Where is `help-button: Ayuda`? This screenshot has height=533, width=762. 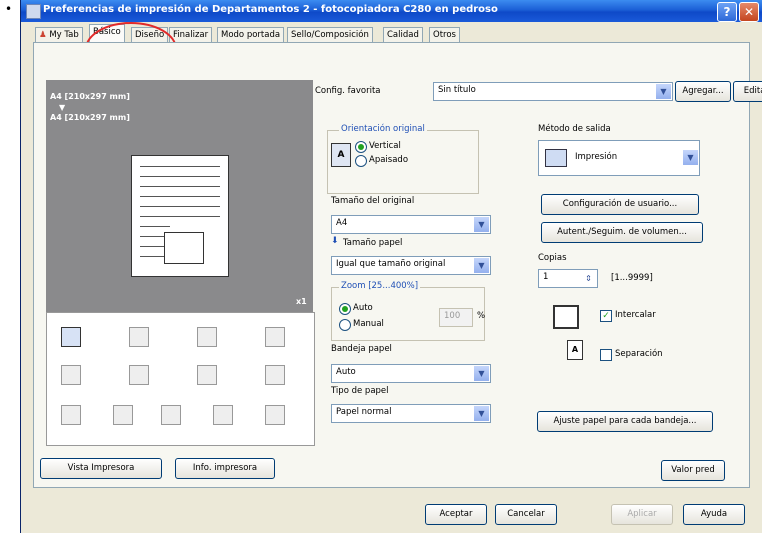 help-button: Ayuda is located at coordinates (714, 514).